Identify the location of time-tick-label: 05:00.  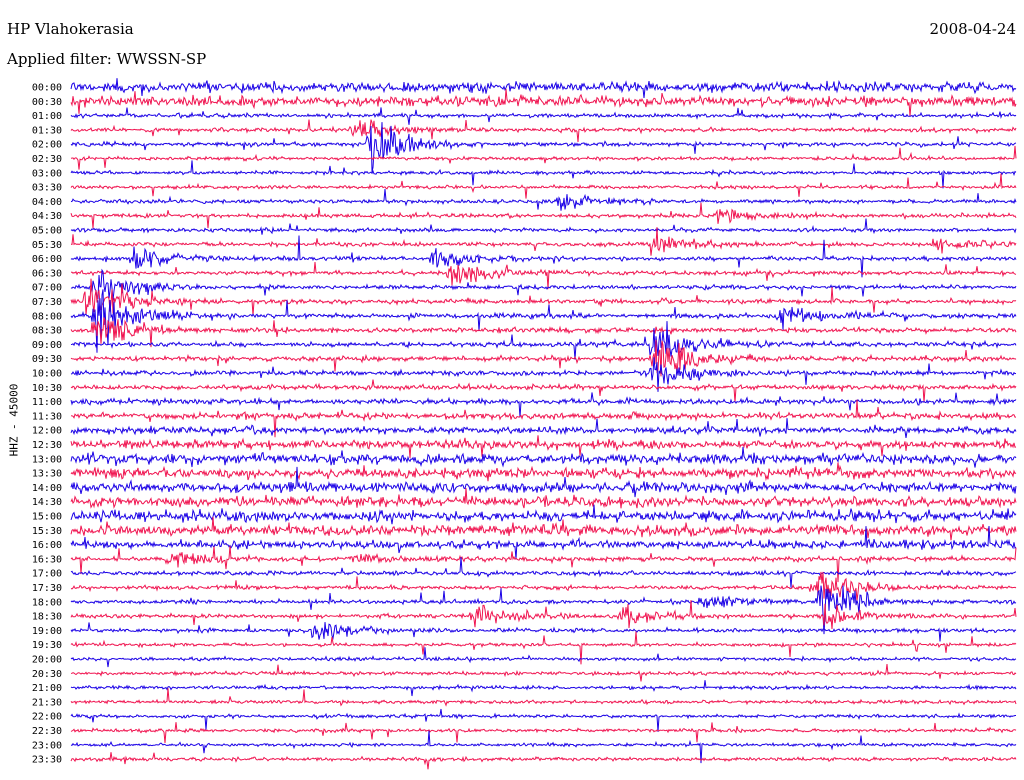
(47, 231).